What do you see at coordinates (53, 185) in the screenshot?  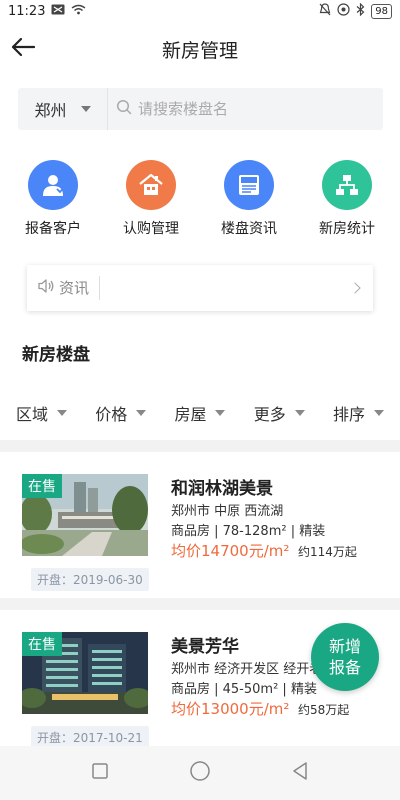 I see `customer-icon` at bounding box center [53, 185].